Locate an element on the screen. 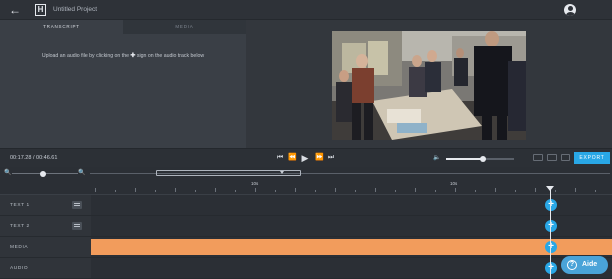 This screenshot has width=612, height=279. rewind-icon: ⏪ is located at coordinates (292, 158).